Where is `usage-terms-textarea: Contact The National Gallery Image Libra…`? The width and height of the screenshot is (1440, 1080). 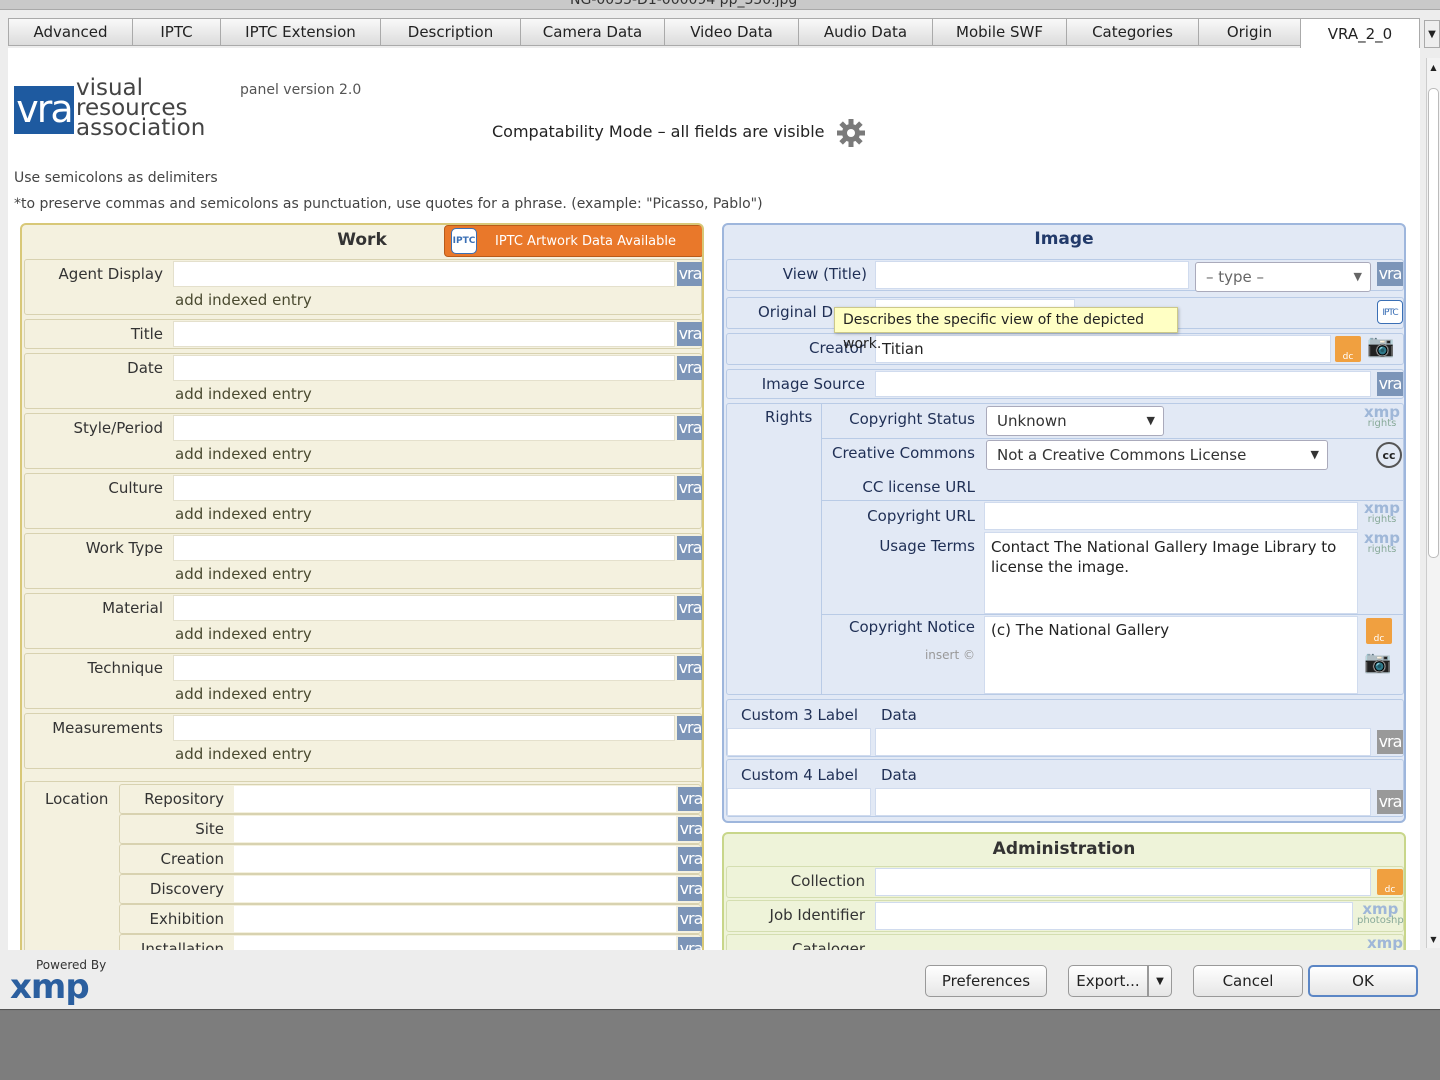
usage-terms-textarea: Contact The National Gallery Image Libra… is located at coordinates (1171, 573).